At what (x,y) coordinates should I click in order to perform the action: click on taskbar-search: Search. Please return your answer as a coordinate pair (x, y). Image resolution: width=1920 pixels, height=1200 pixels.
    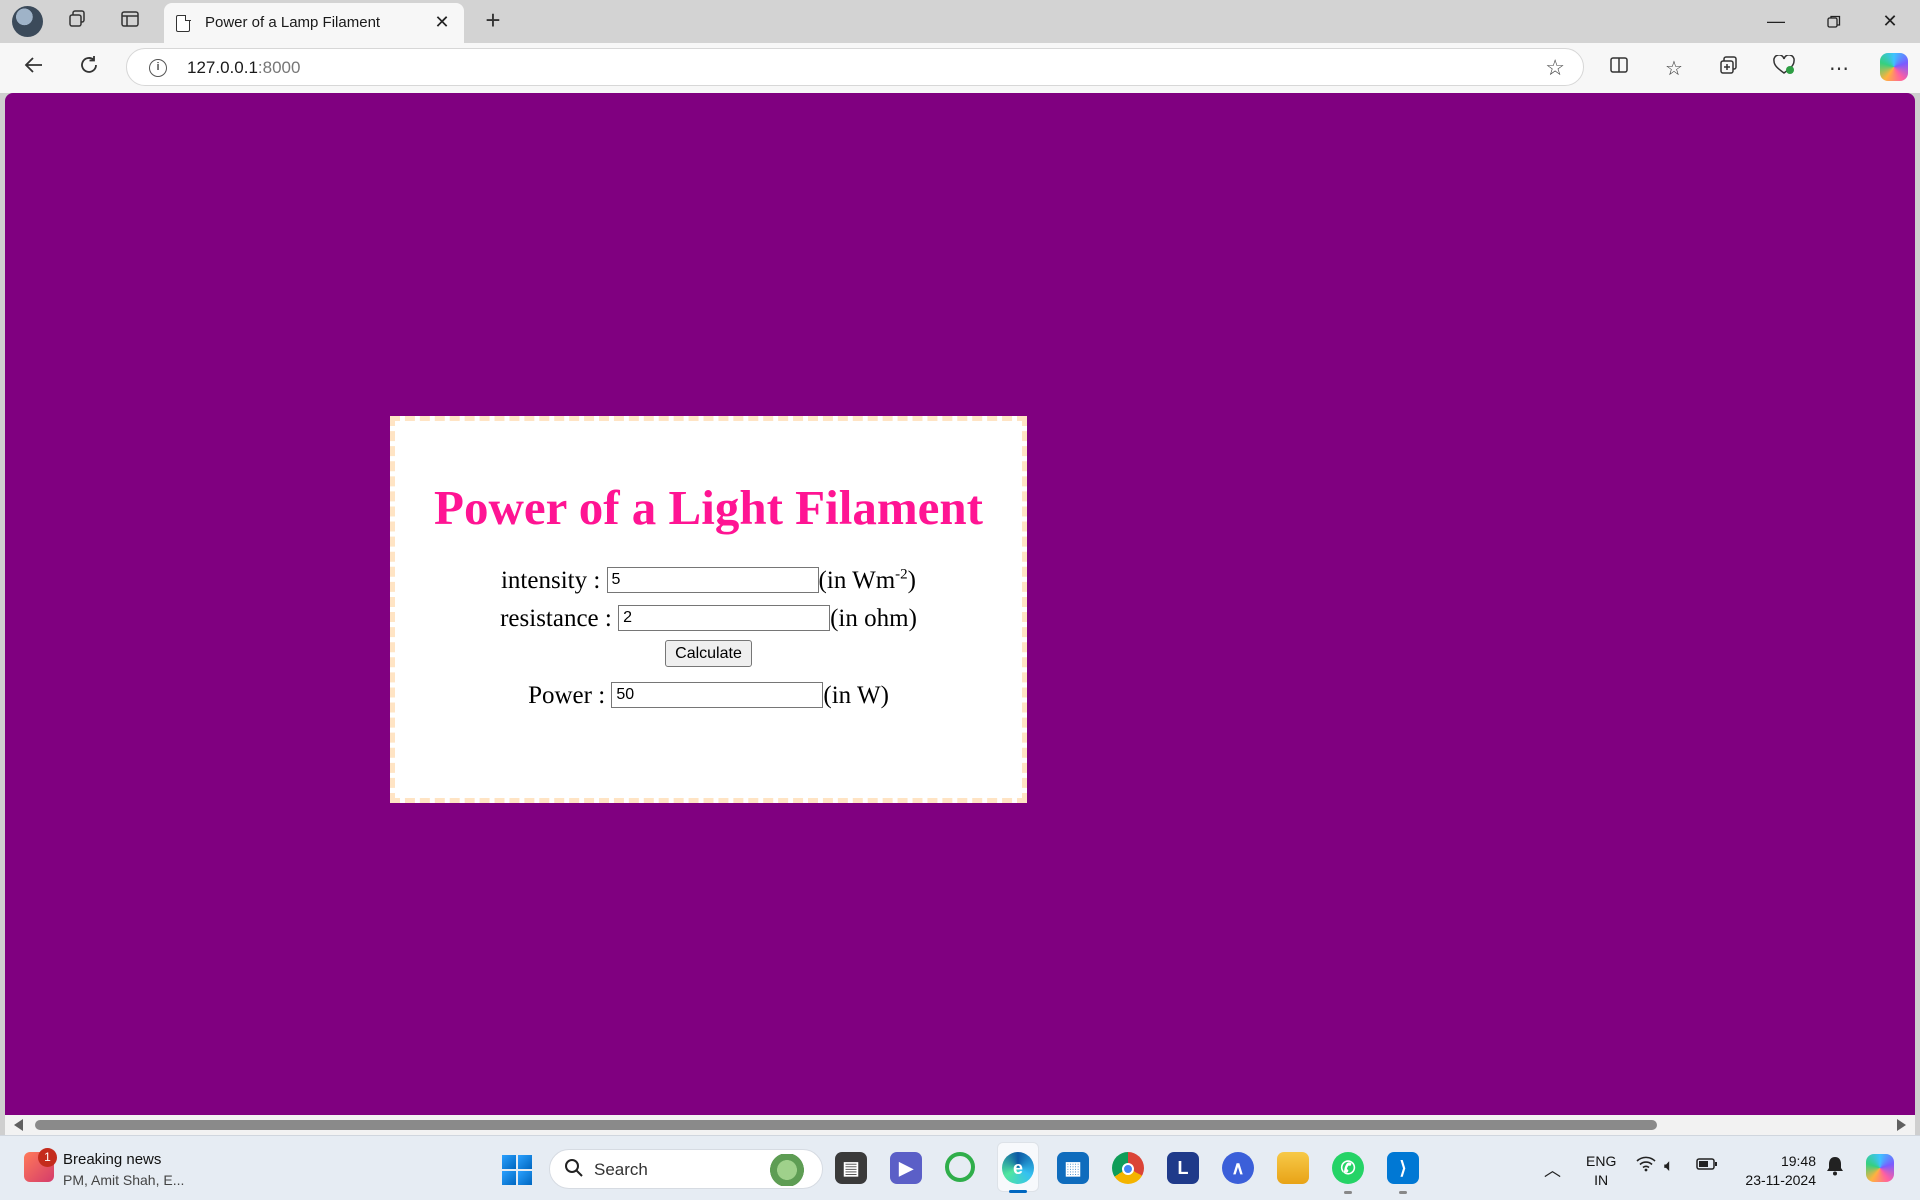
    Looking at the image, I should click on (686, 1169).